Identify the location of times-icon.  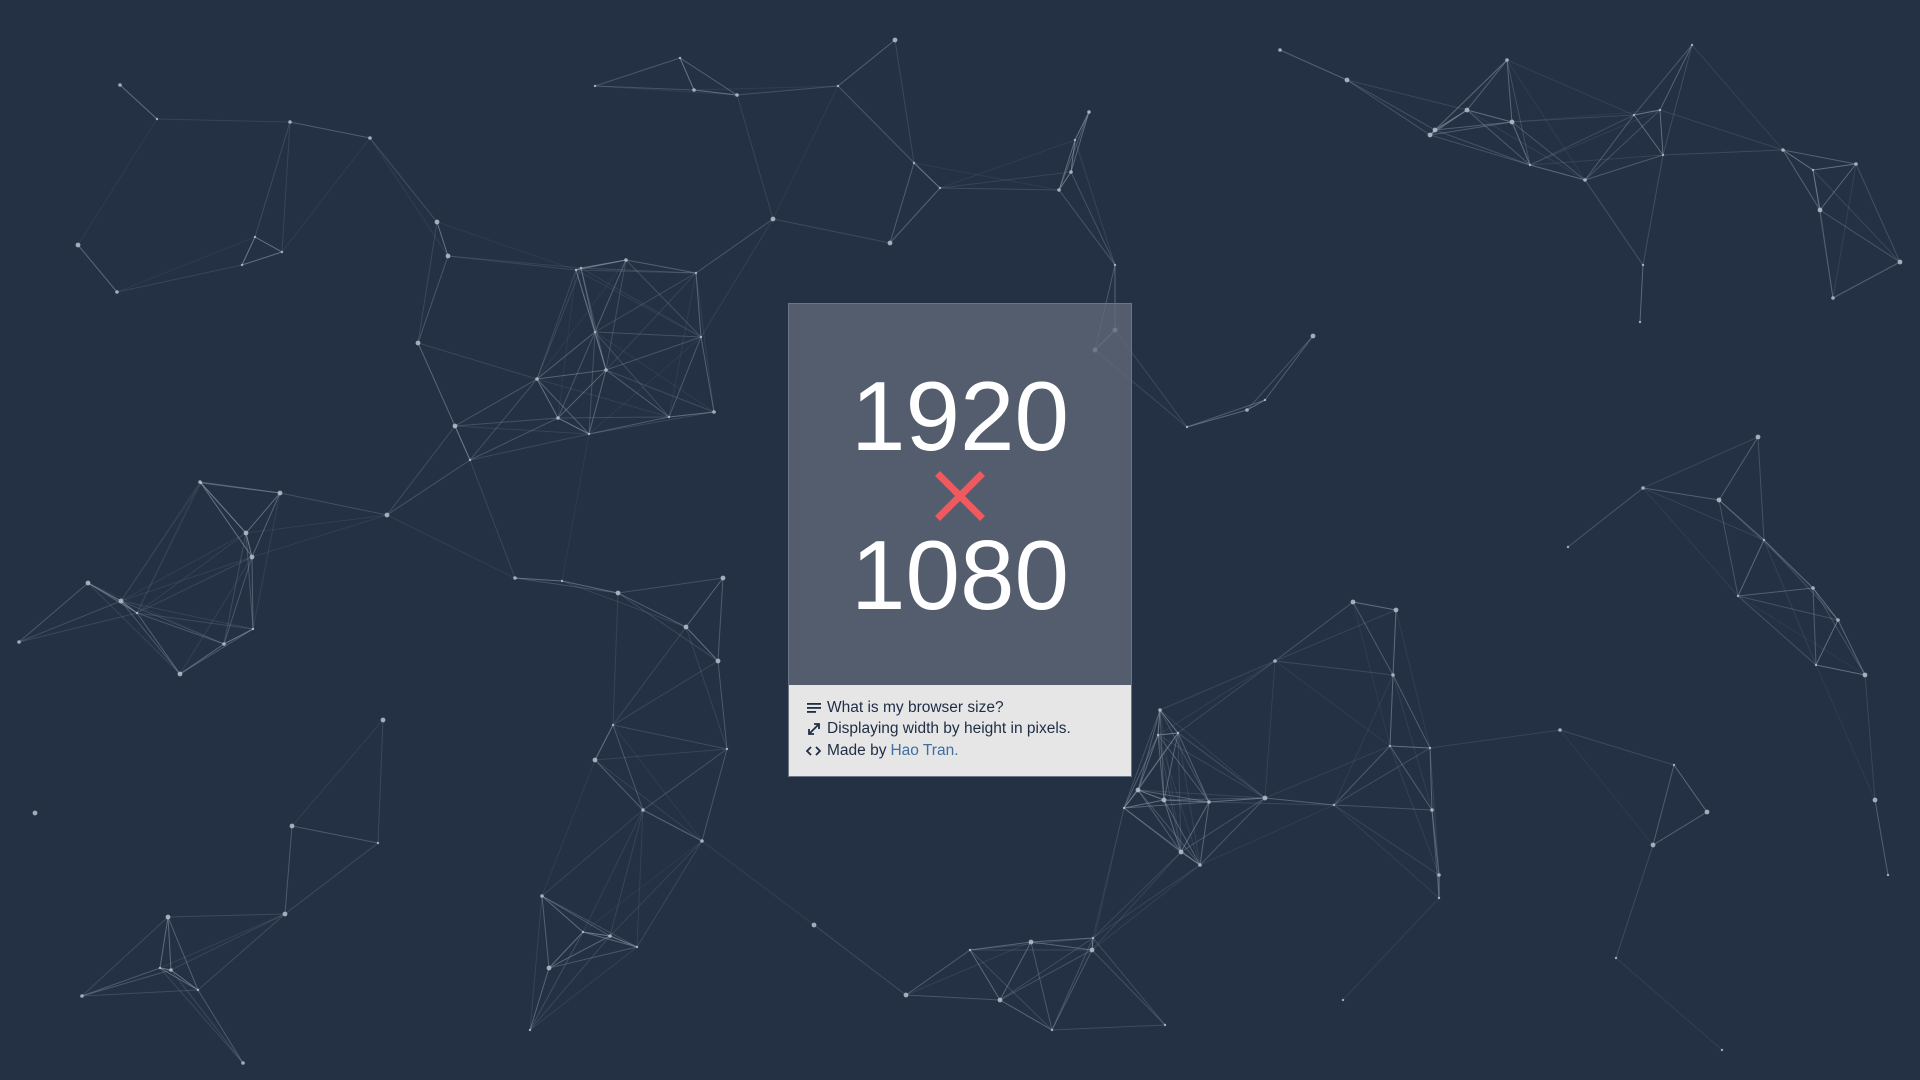
(960, 496).